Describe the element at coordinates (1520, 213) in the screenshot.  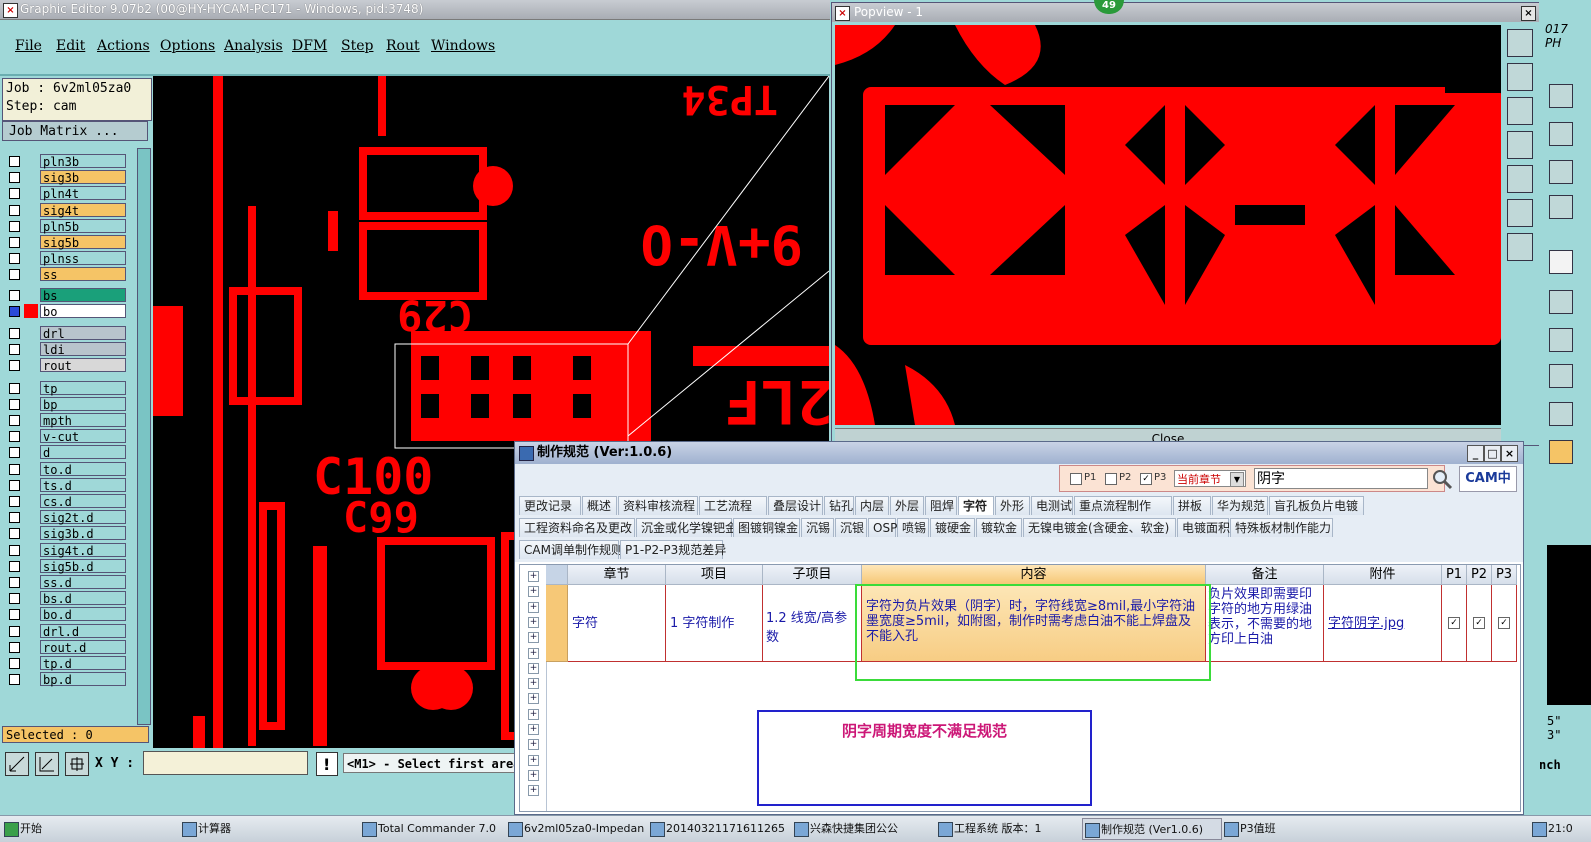
I see `popview-zoom-in-icon` at that location.